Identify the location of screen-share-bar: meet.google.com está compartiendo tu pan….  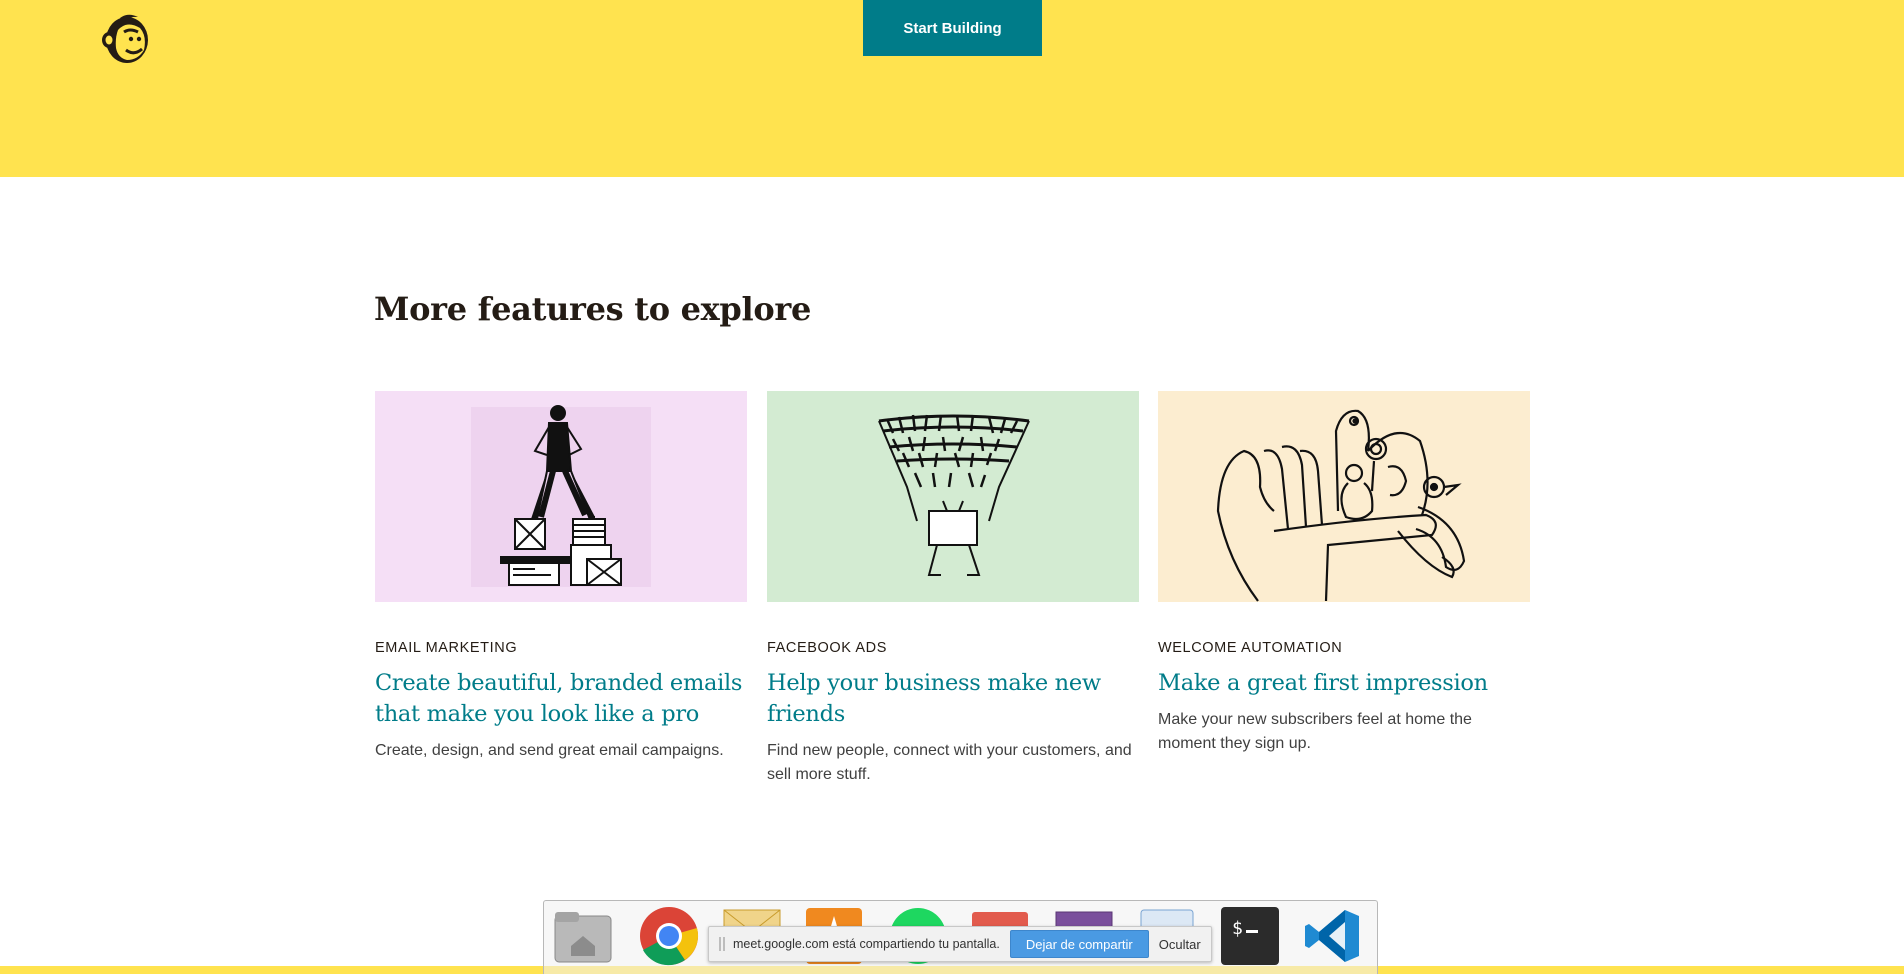
(960, 944).